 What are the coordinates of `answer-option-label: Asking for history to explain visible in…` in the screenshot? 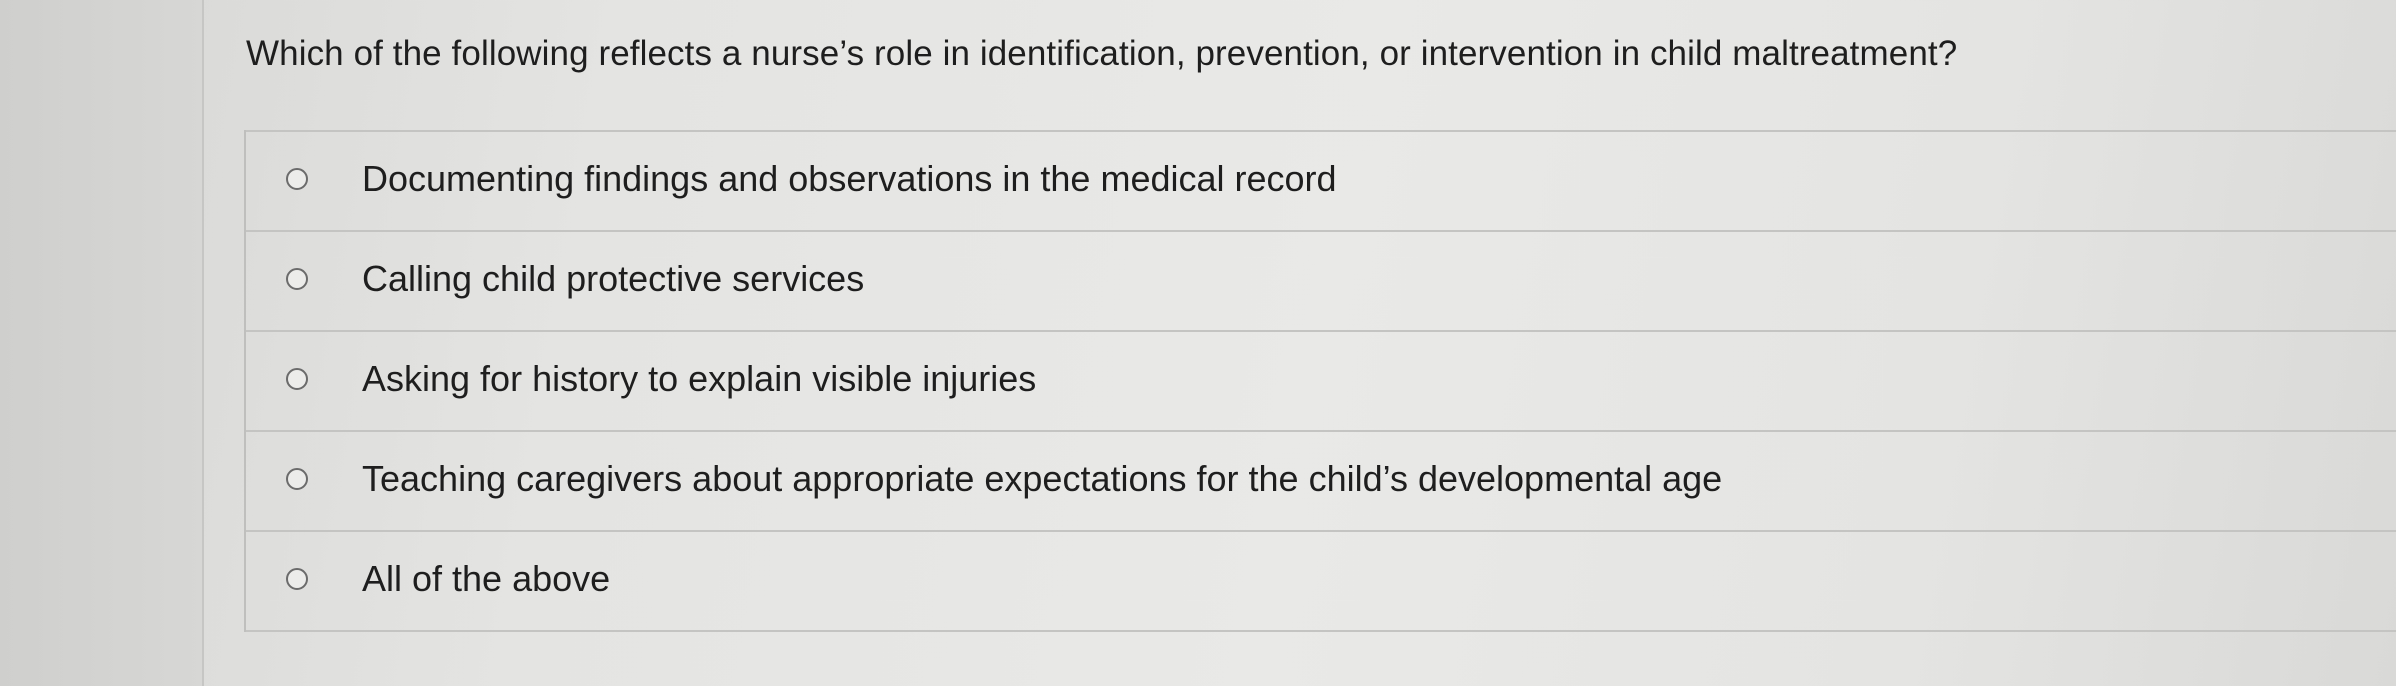 It's located at (699, 378).